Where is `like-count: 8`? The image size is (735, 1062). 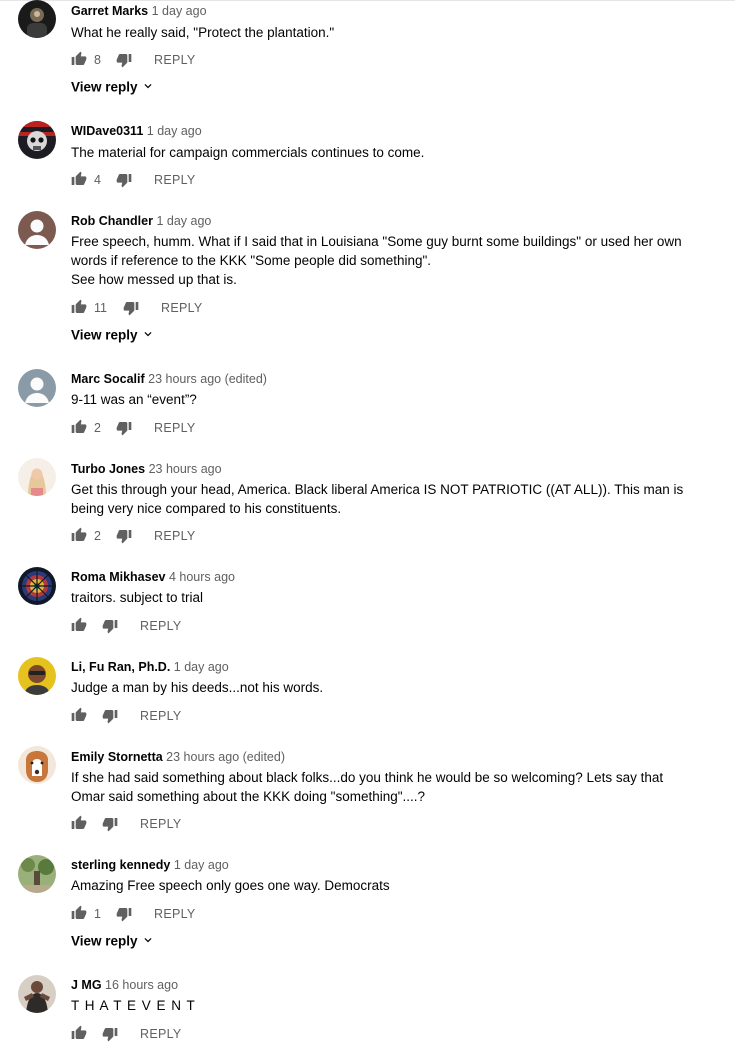 like-count: 8 is located at coordinates (97, 60).